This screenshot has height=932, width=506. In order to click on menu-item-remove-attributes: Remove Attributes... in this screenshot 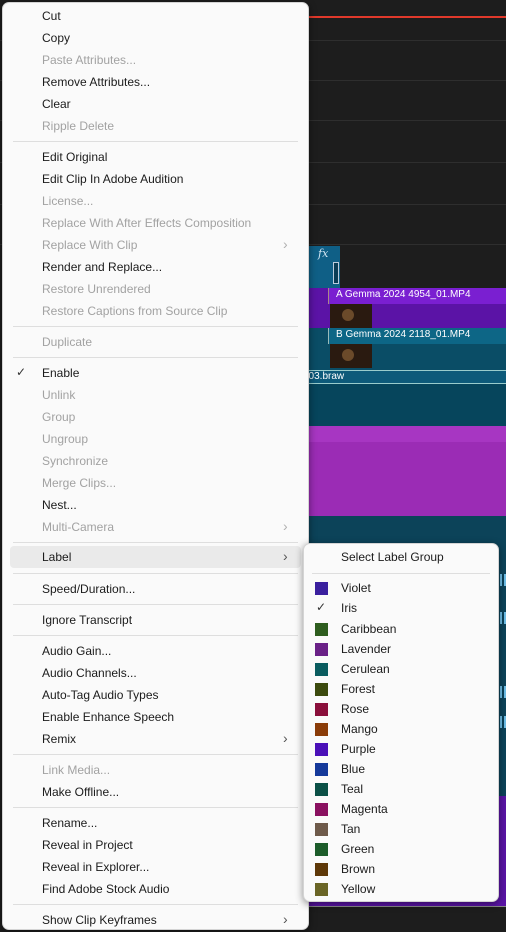, I will do `click(155, 82)`.